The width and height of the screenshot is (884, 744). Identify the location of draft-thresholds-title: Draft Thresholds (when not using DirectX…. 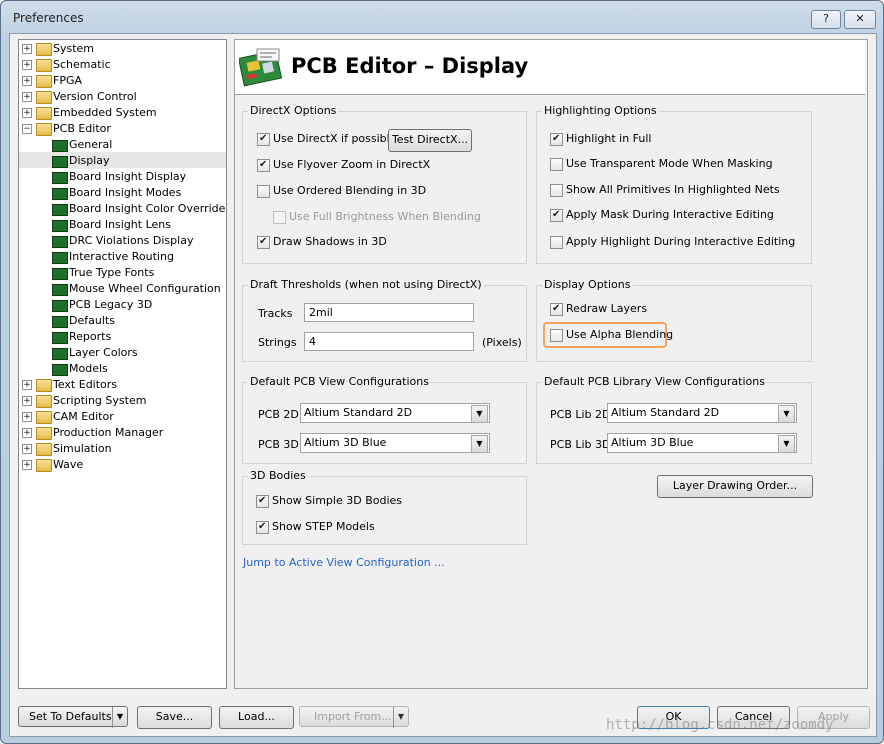
(366, 284).